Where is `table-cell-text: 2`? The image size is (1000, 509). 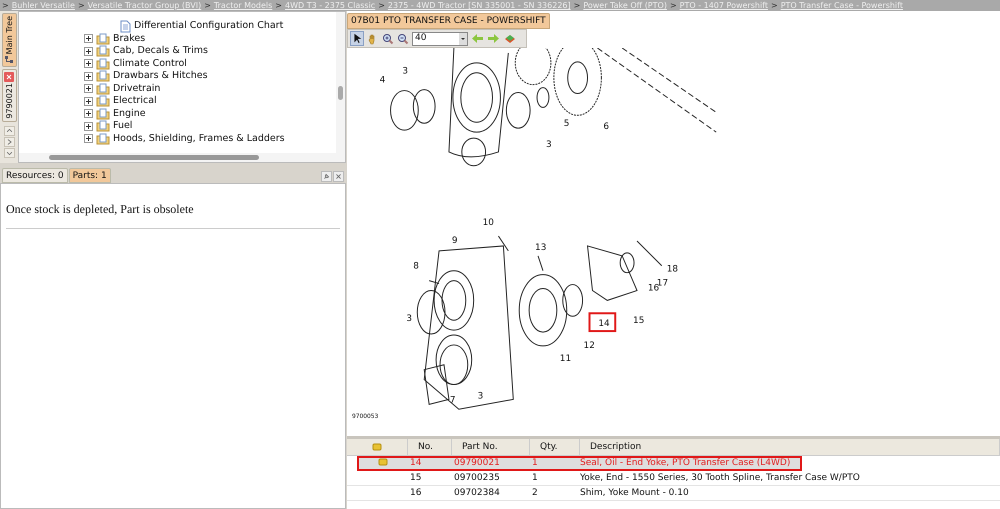
table-cell-text: 2 is located at coordinates (535, 493).